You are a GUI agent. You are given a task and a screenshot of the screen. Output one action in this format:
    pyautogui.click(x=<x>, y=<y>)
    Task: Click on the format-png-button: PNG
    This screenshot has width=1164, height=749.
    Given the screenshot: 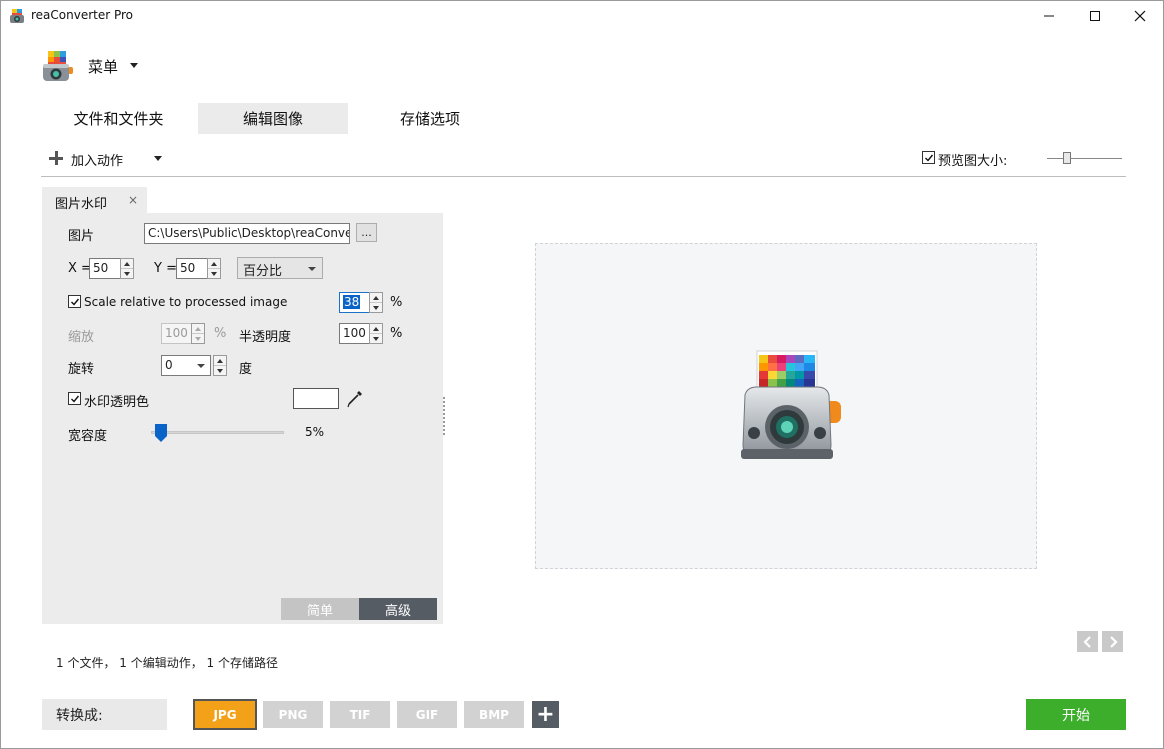 What is the action you would take?
    pyautogui.click(x=293, y=714)
    